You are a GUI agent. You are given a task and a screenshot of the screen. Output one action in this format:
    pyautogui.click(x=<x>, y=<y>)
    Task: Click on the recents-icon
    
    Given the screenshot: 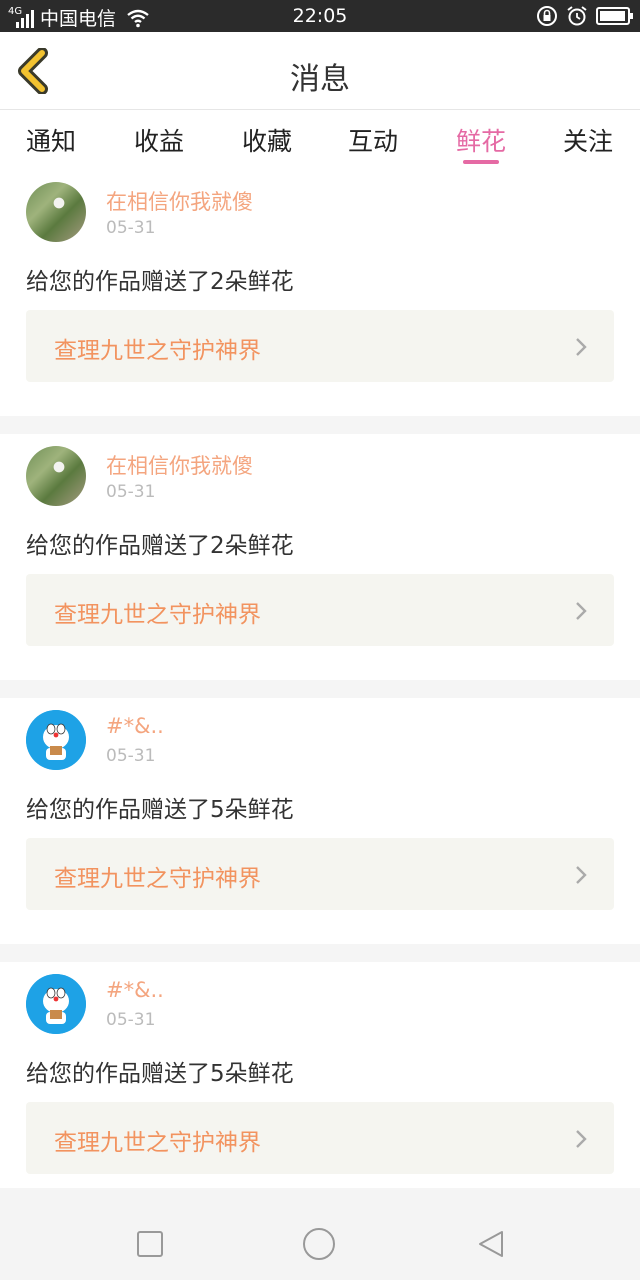 What is the action you would take?
    pyautogui.click(x=150, y=1244)
    